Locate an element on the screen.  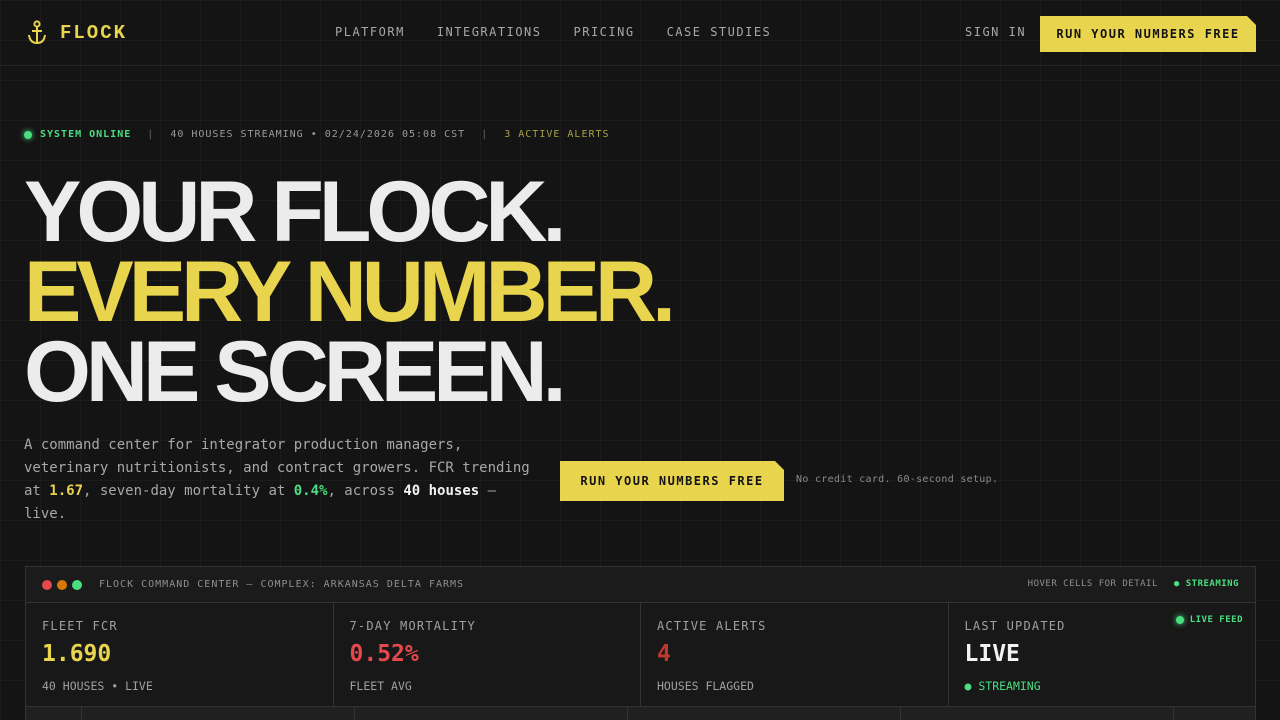
status-alerts: 3 ACTIVE ALERTS is located at coordinates (556, 134).